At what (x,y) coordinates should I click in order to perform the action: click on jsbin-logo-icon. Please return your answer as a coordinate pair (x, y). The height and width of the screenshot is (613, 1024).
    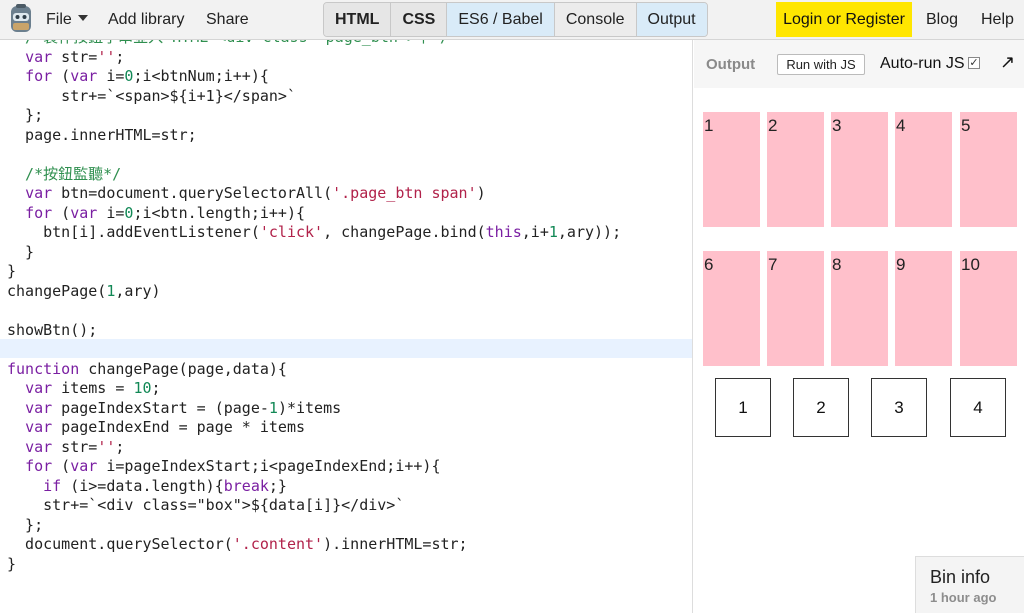
    Looking at the image, I should click on (21, 19).